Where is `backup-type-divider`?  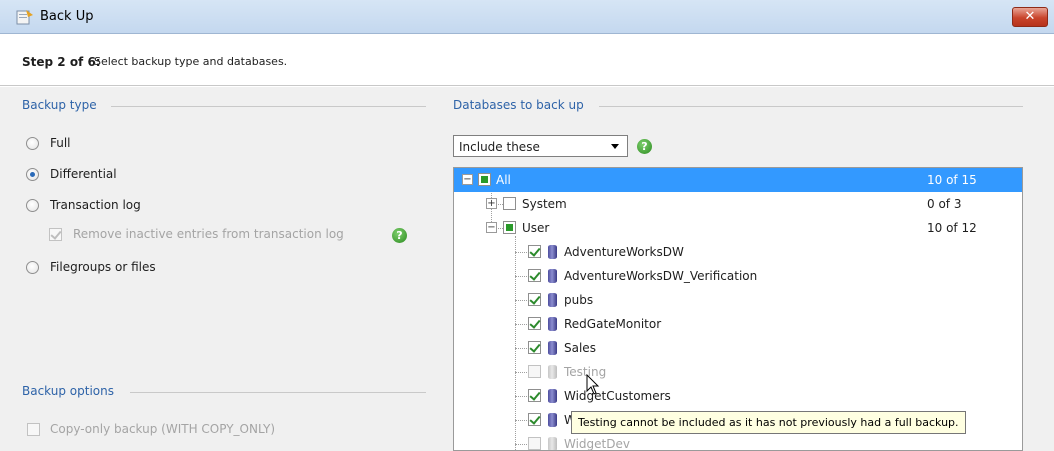 backup-type-divider is located at coordinates (268, 106).